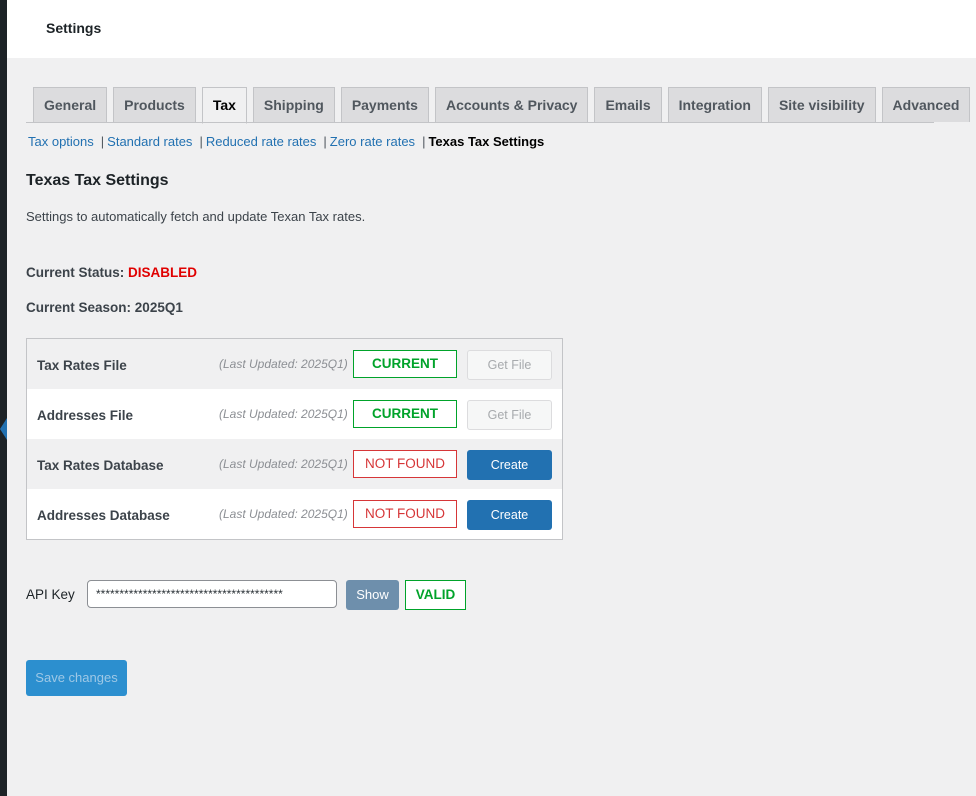 The height and width of the screenshot is (796, 976). I want to click on api-key-label: API Key, so click(50, 594).